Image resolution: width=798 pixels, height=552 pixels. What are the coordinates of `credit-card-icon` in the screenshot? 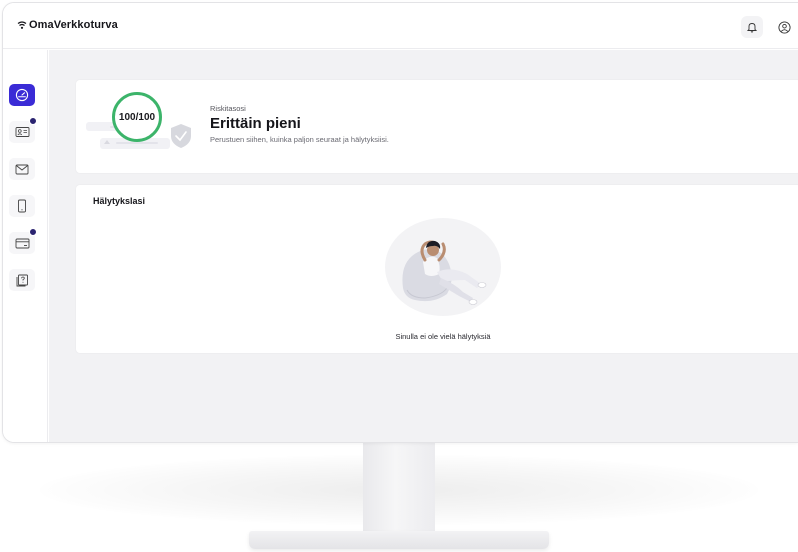 It's located at (22, 243).